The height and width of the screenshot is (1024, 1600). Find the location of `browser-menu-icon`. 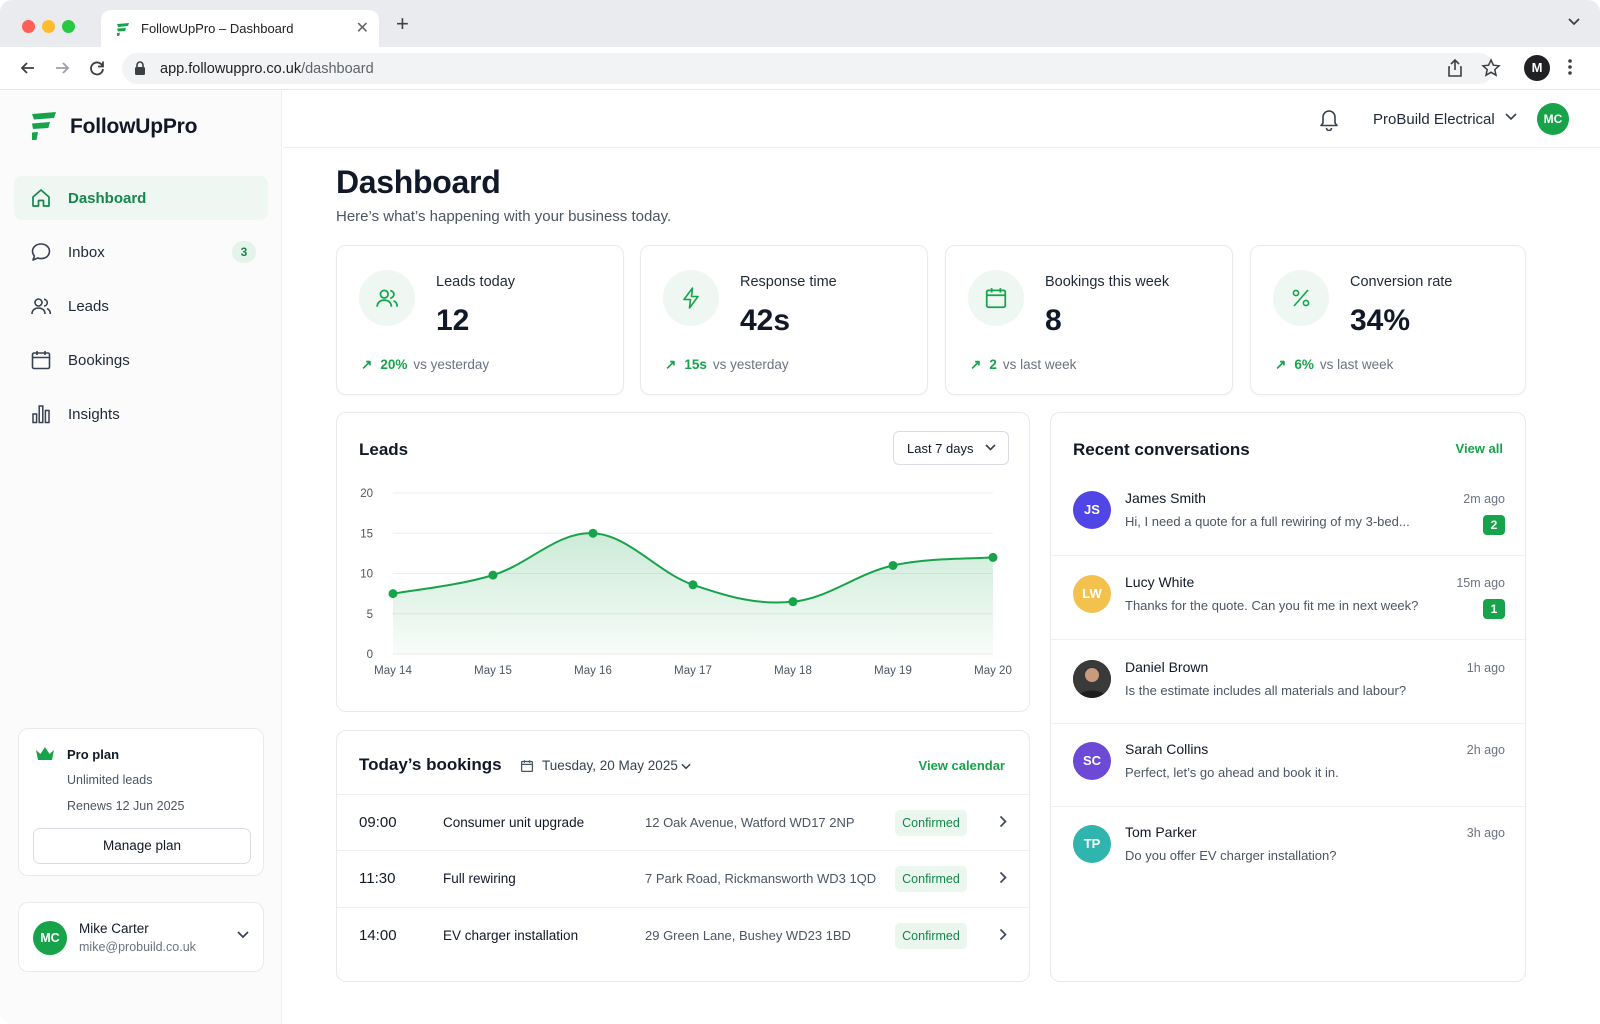

browser-menu-icon is located at coordinates (1570, 67).